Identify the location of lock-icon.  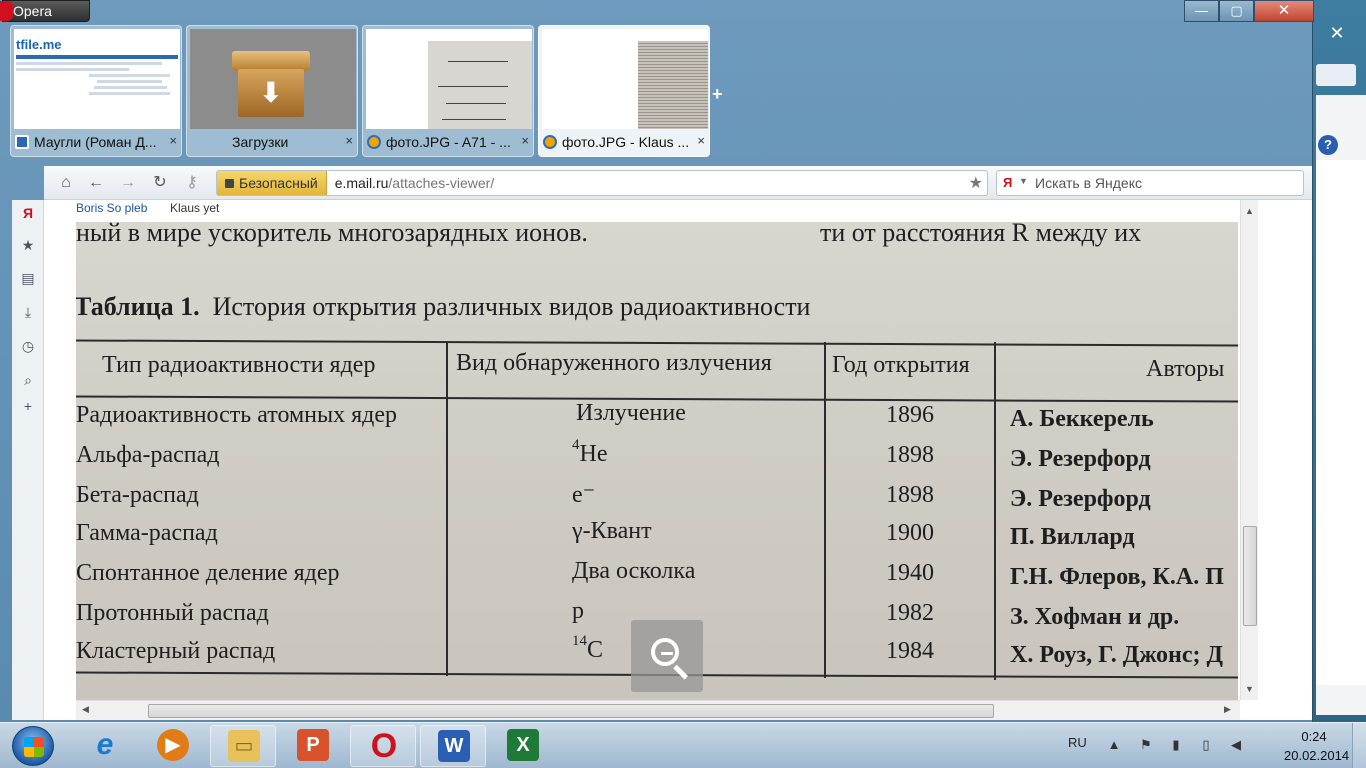
(229, 183).